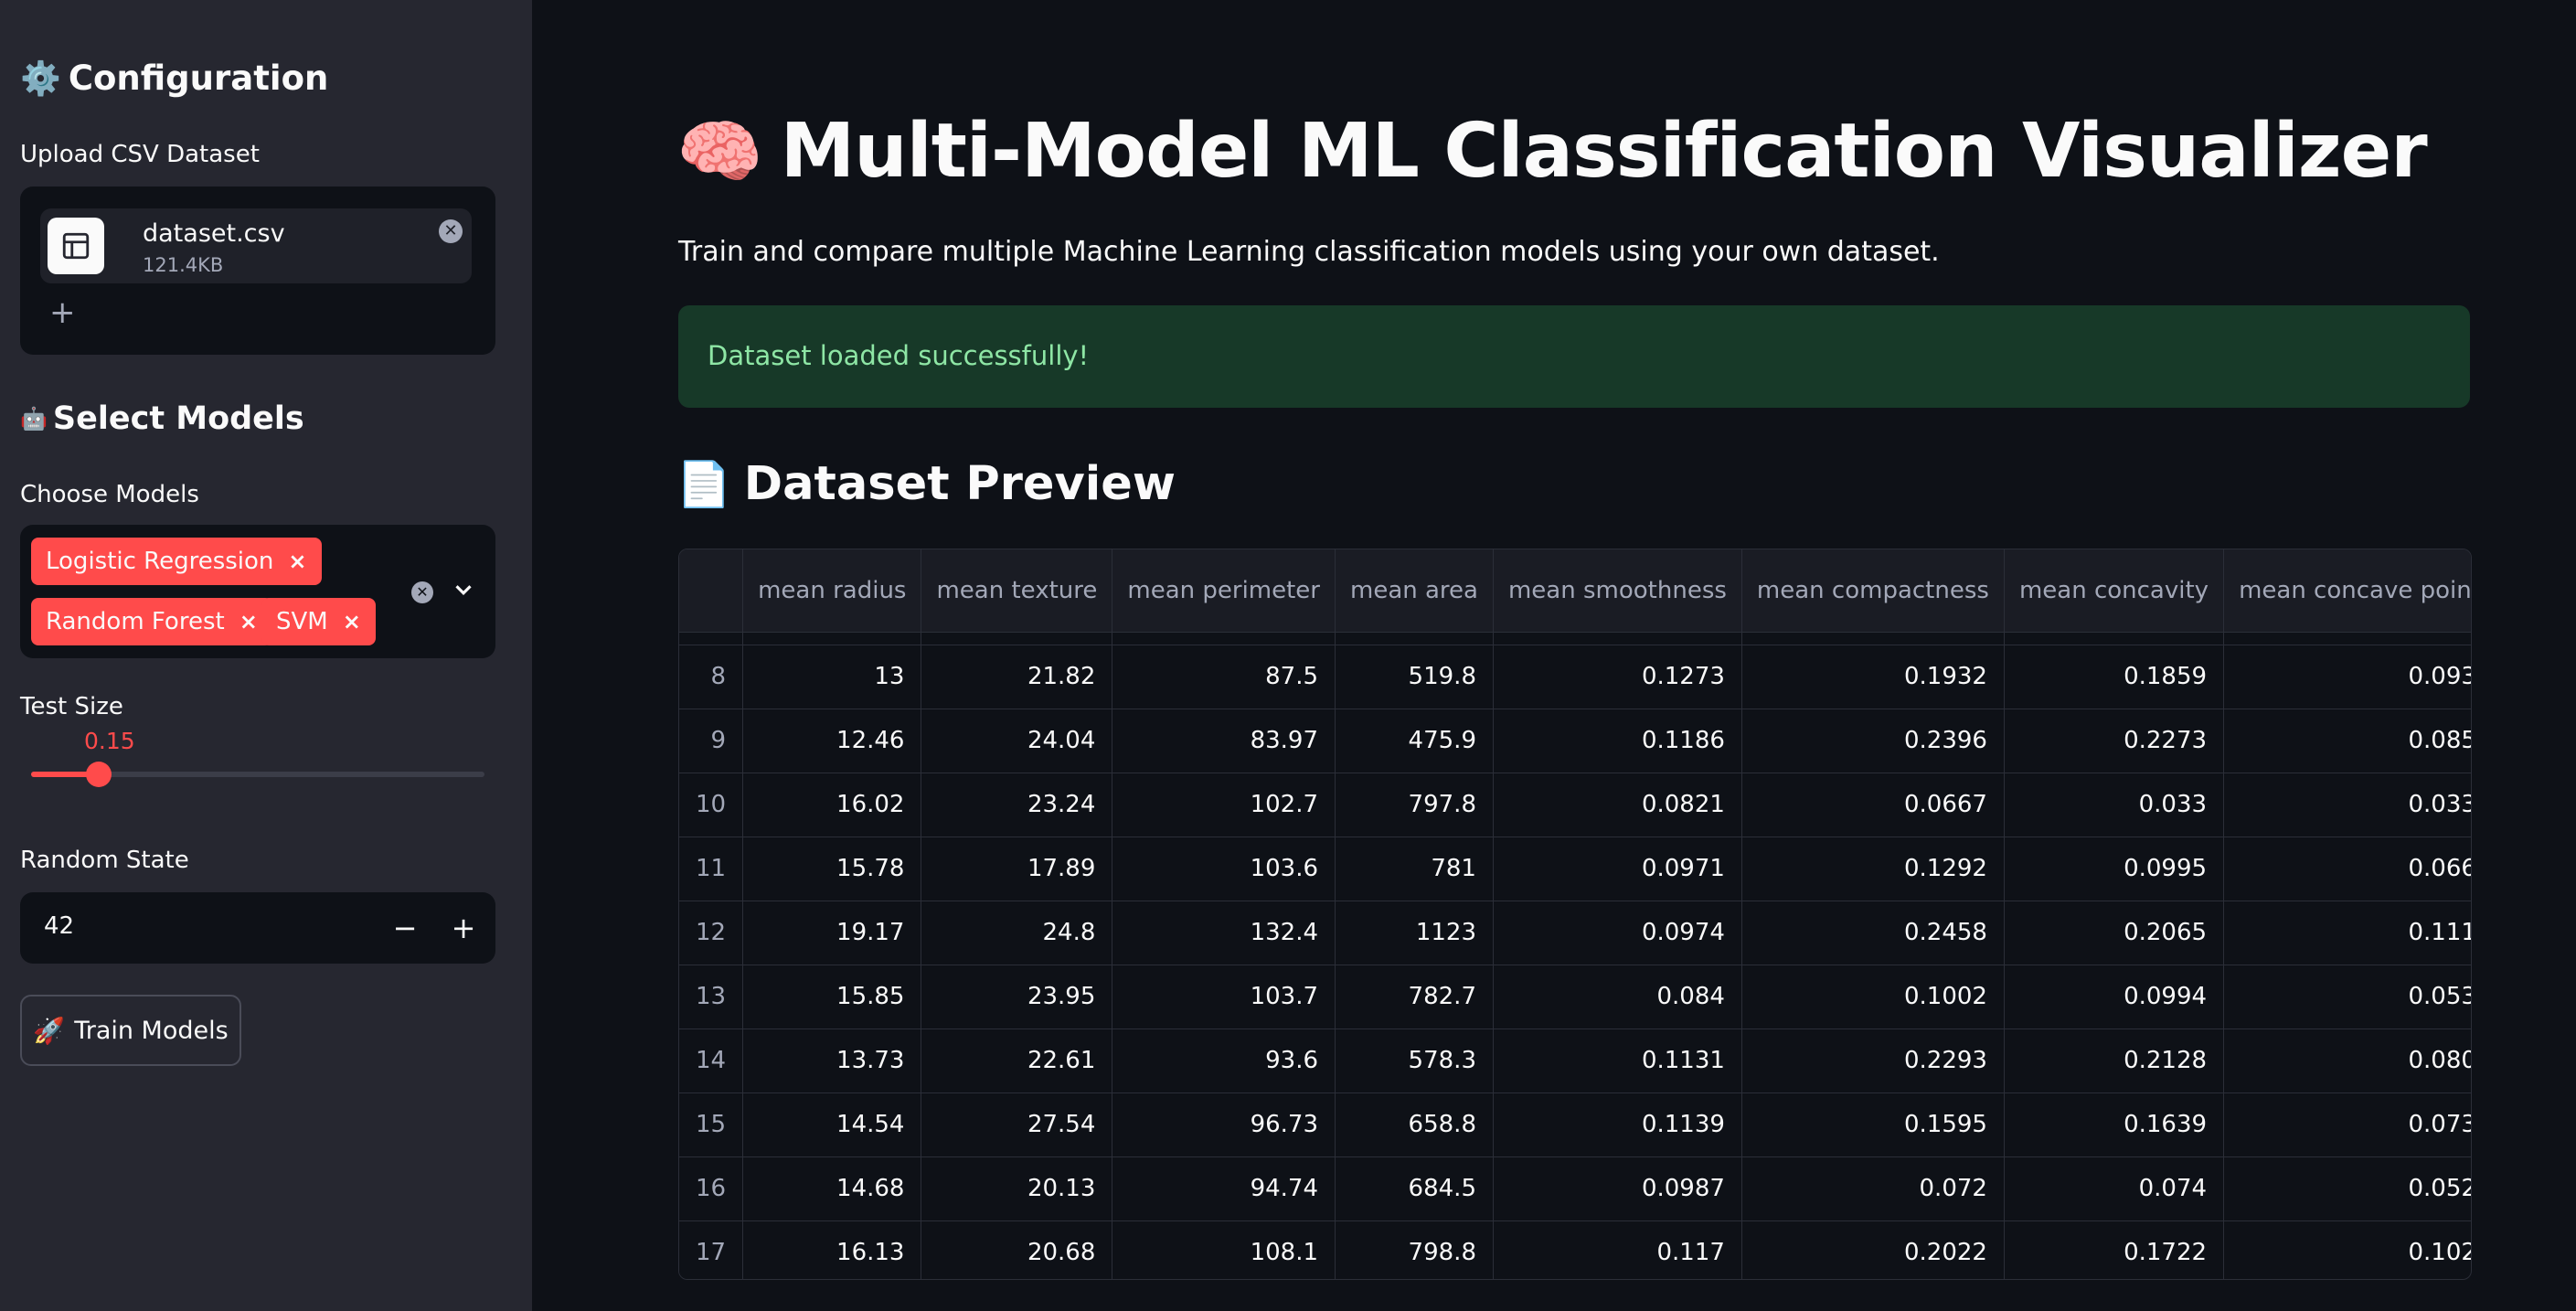 This screenshot has height=1311, width=2576. Describe the element at coordinates (1617, 591) in the screenshot. I see `column-header: mean smoothness` at that location.